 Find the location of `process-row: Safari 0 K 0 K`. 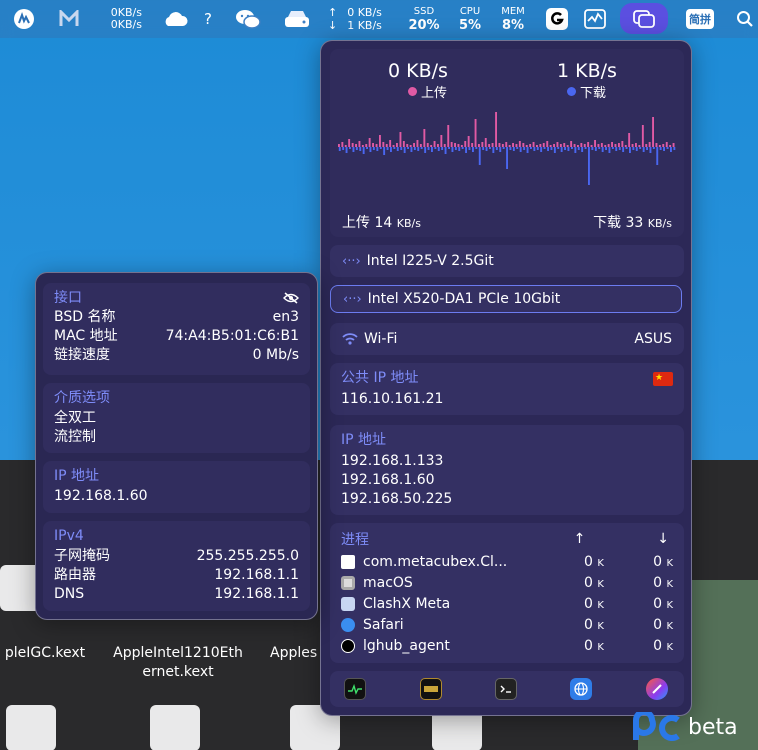

process-row: Safari 0 K 0 K is located at coordinates (507, 624).